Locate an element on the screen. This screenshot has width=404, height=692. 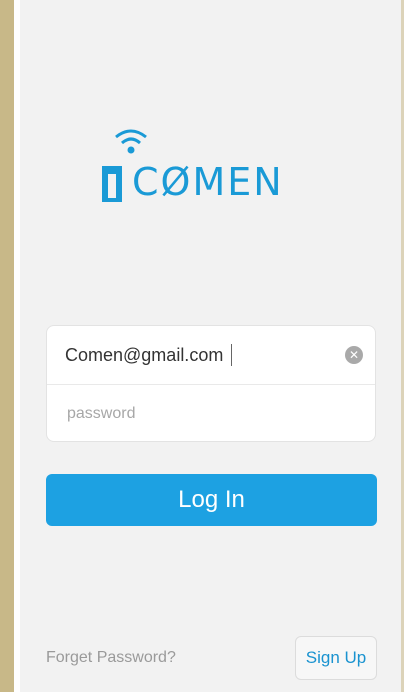
text-cursor is located at coordinates (232, 355).